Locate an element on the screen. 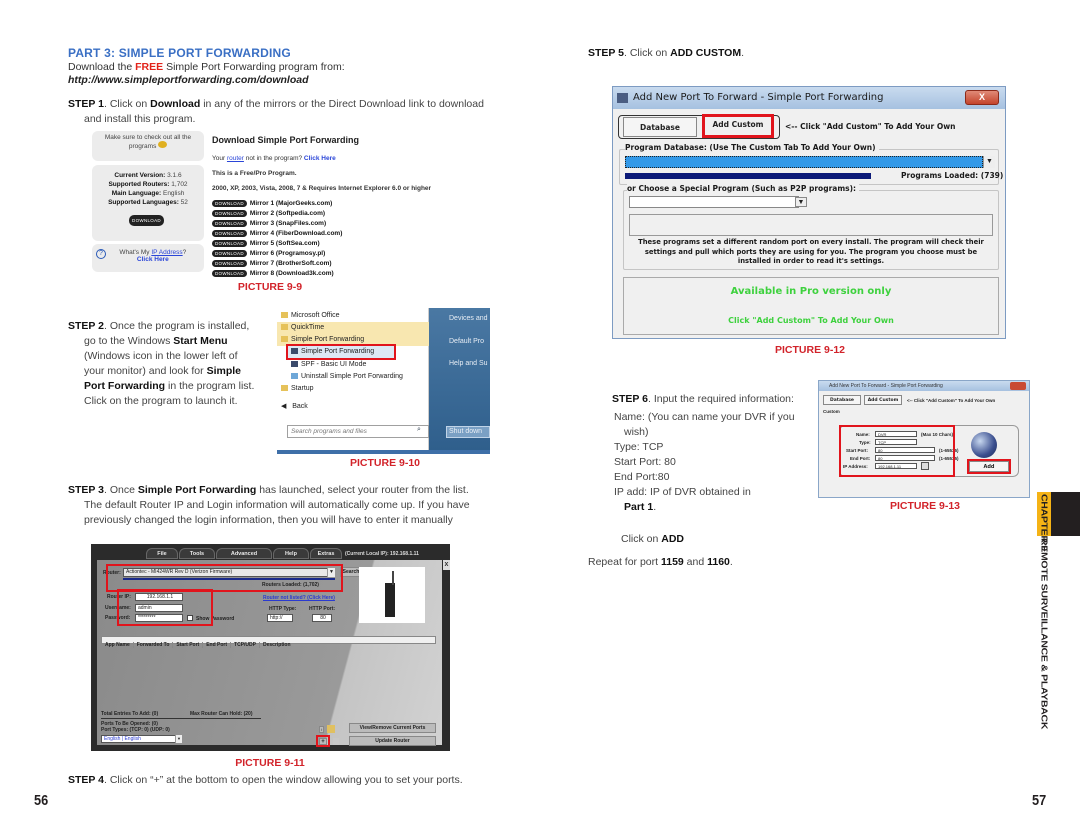 The width and height of the screenshot is (1080, 834). step-bold: Simple is located at coordinates (223, 371).